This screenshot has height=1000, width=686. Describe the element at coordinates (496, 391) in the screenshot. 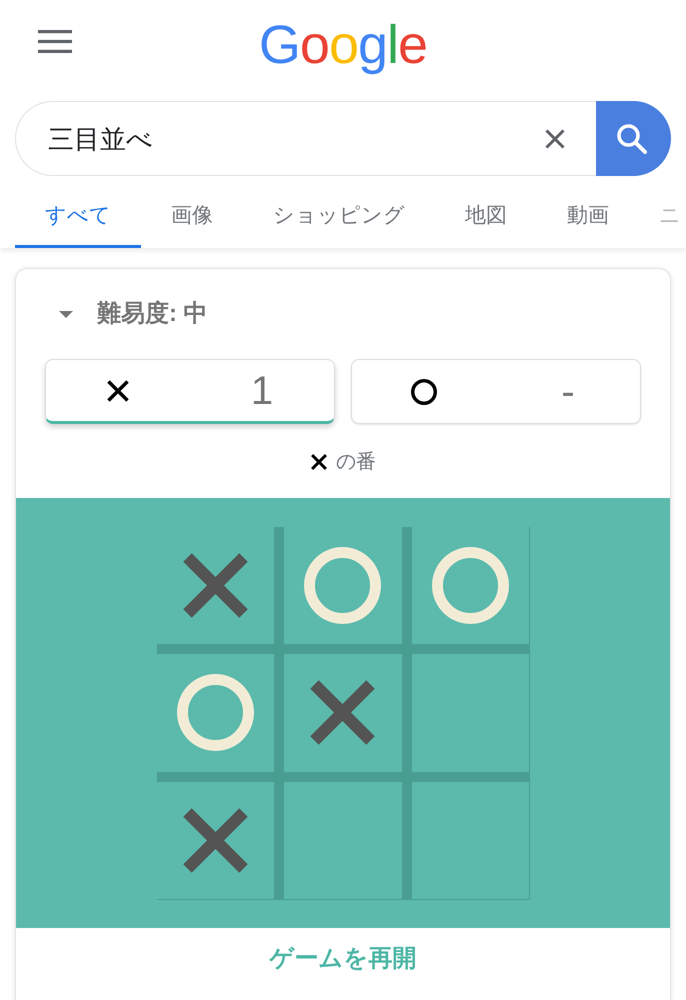

I see `player-score-tab: -` at that location.